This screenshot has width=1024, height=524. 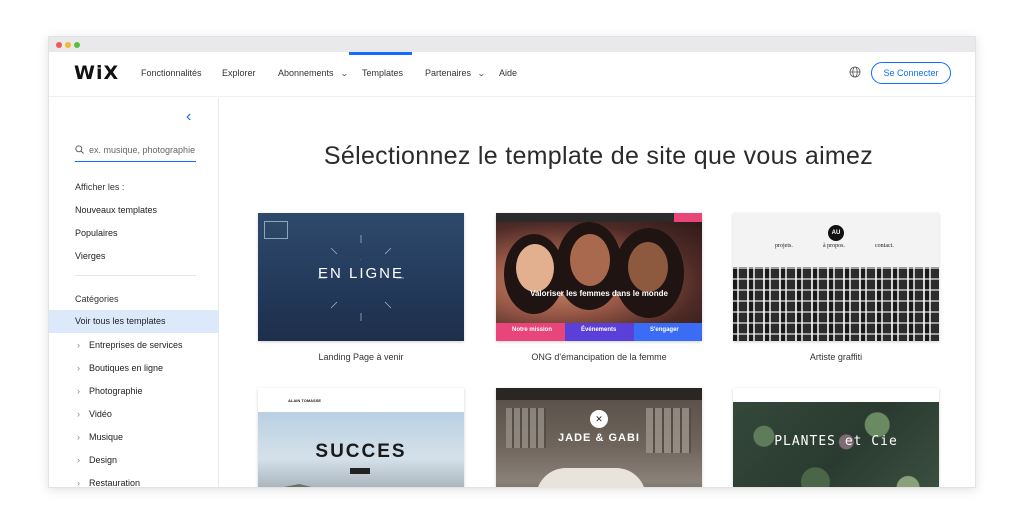 I want to click on thumb-headline: Valoriser les femmes dans le monde, so click(x=599, y=293).